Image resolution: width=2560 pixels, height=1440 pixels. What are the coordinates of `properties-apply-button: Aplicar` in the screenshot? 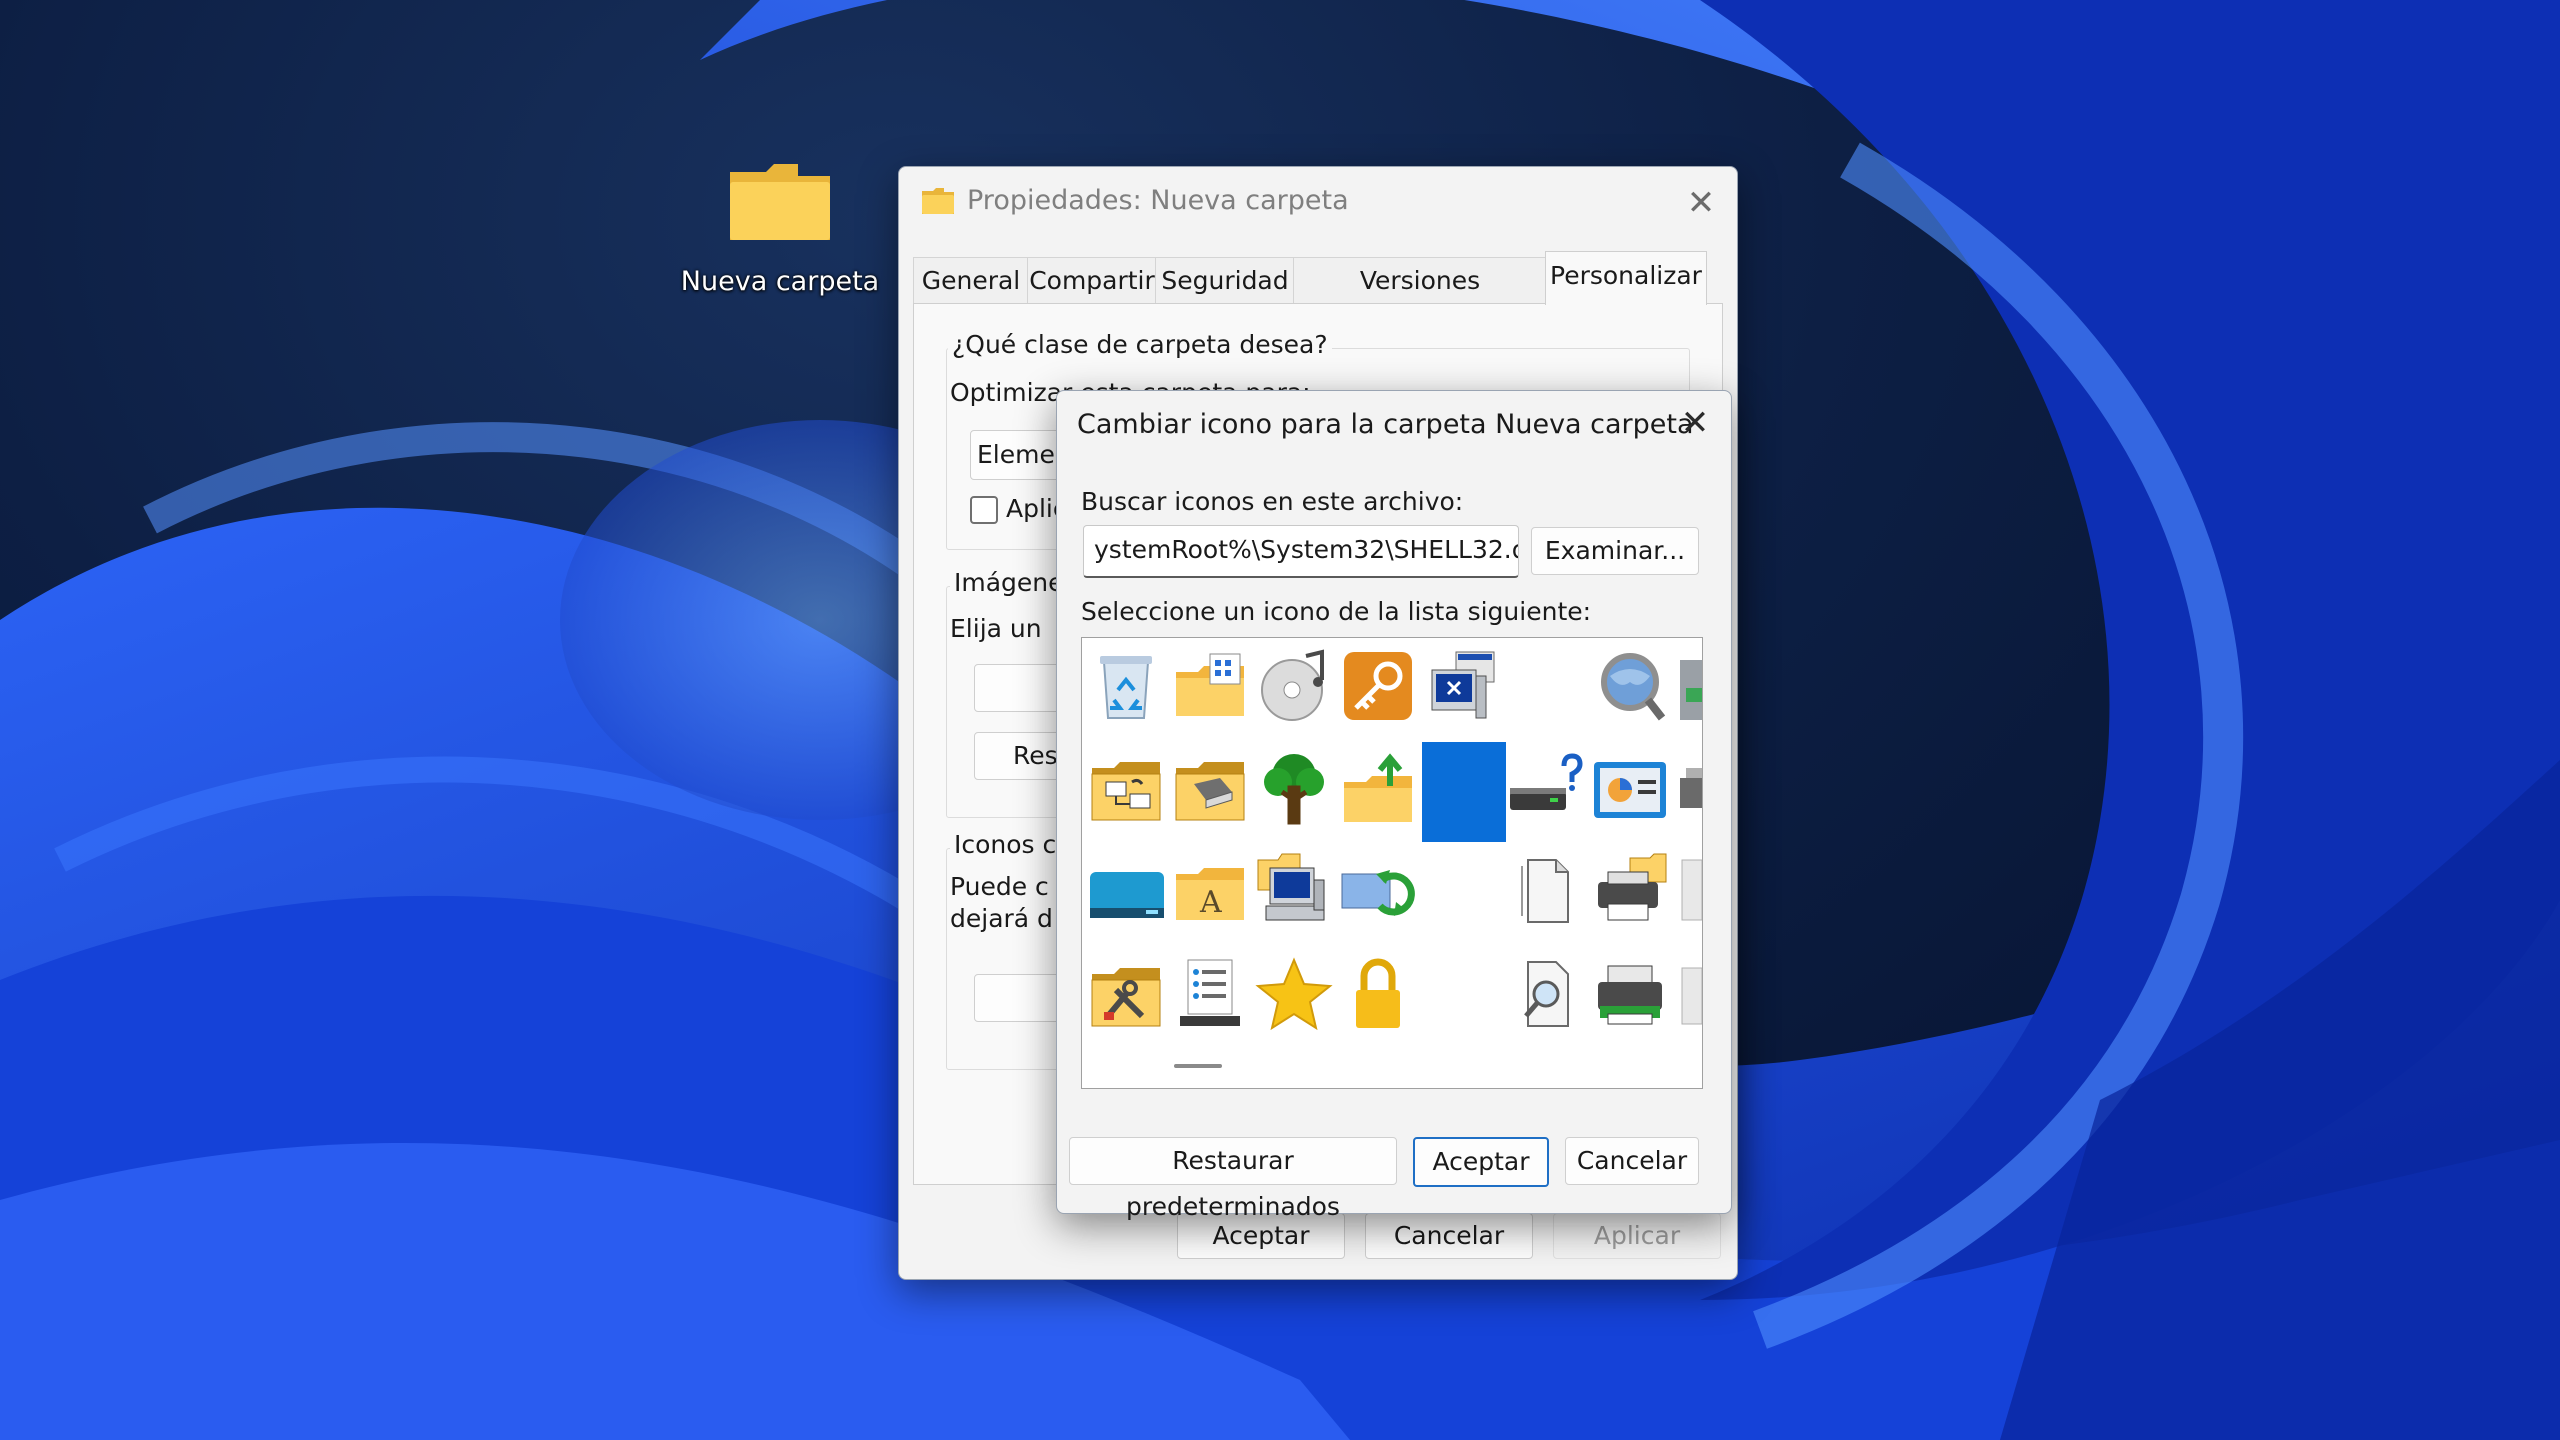 It's located at (1637, 1236).